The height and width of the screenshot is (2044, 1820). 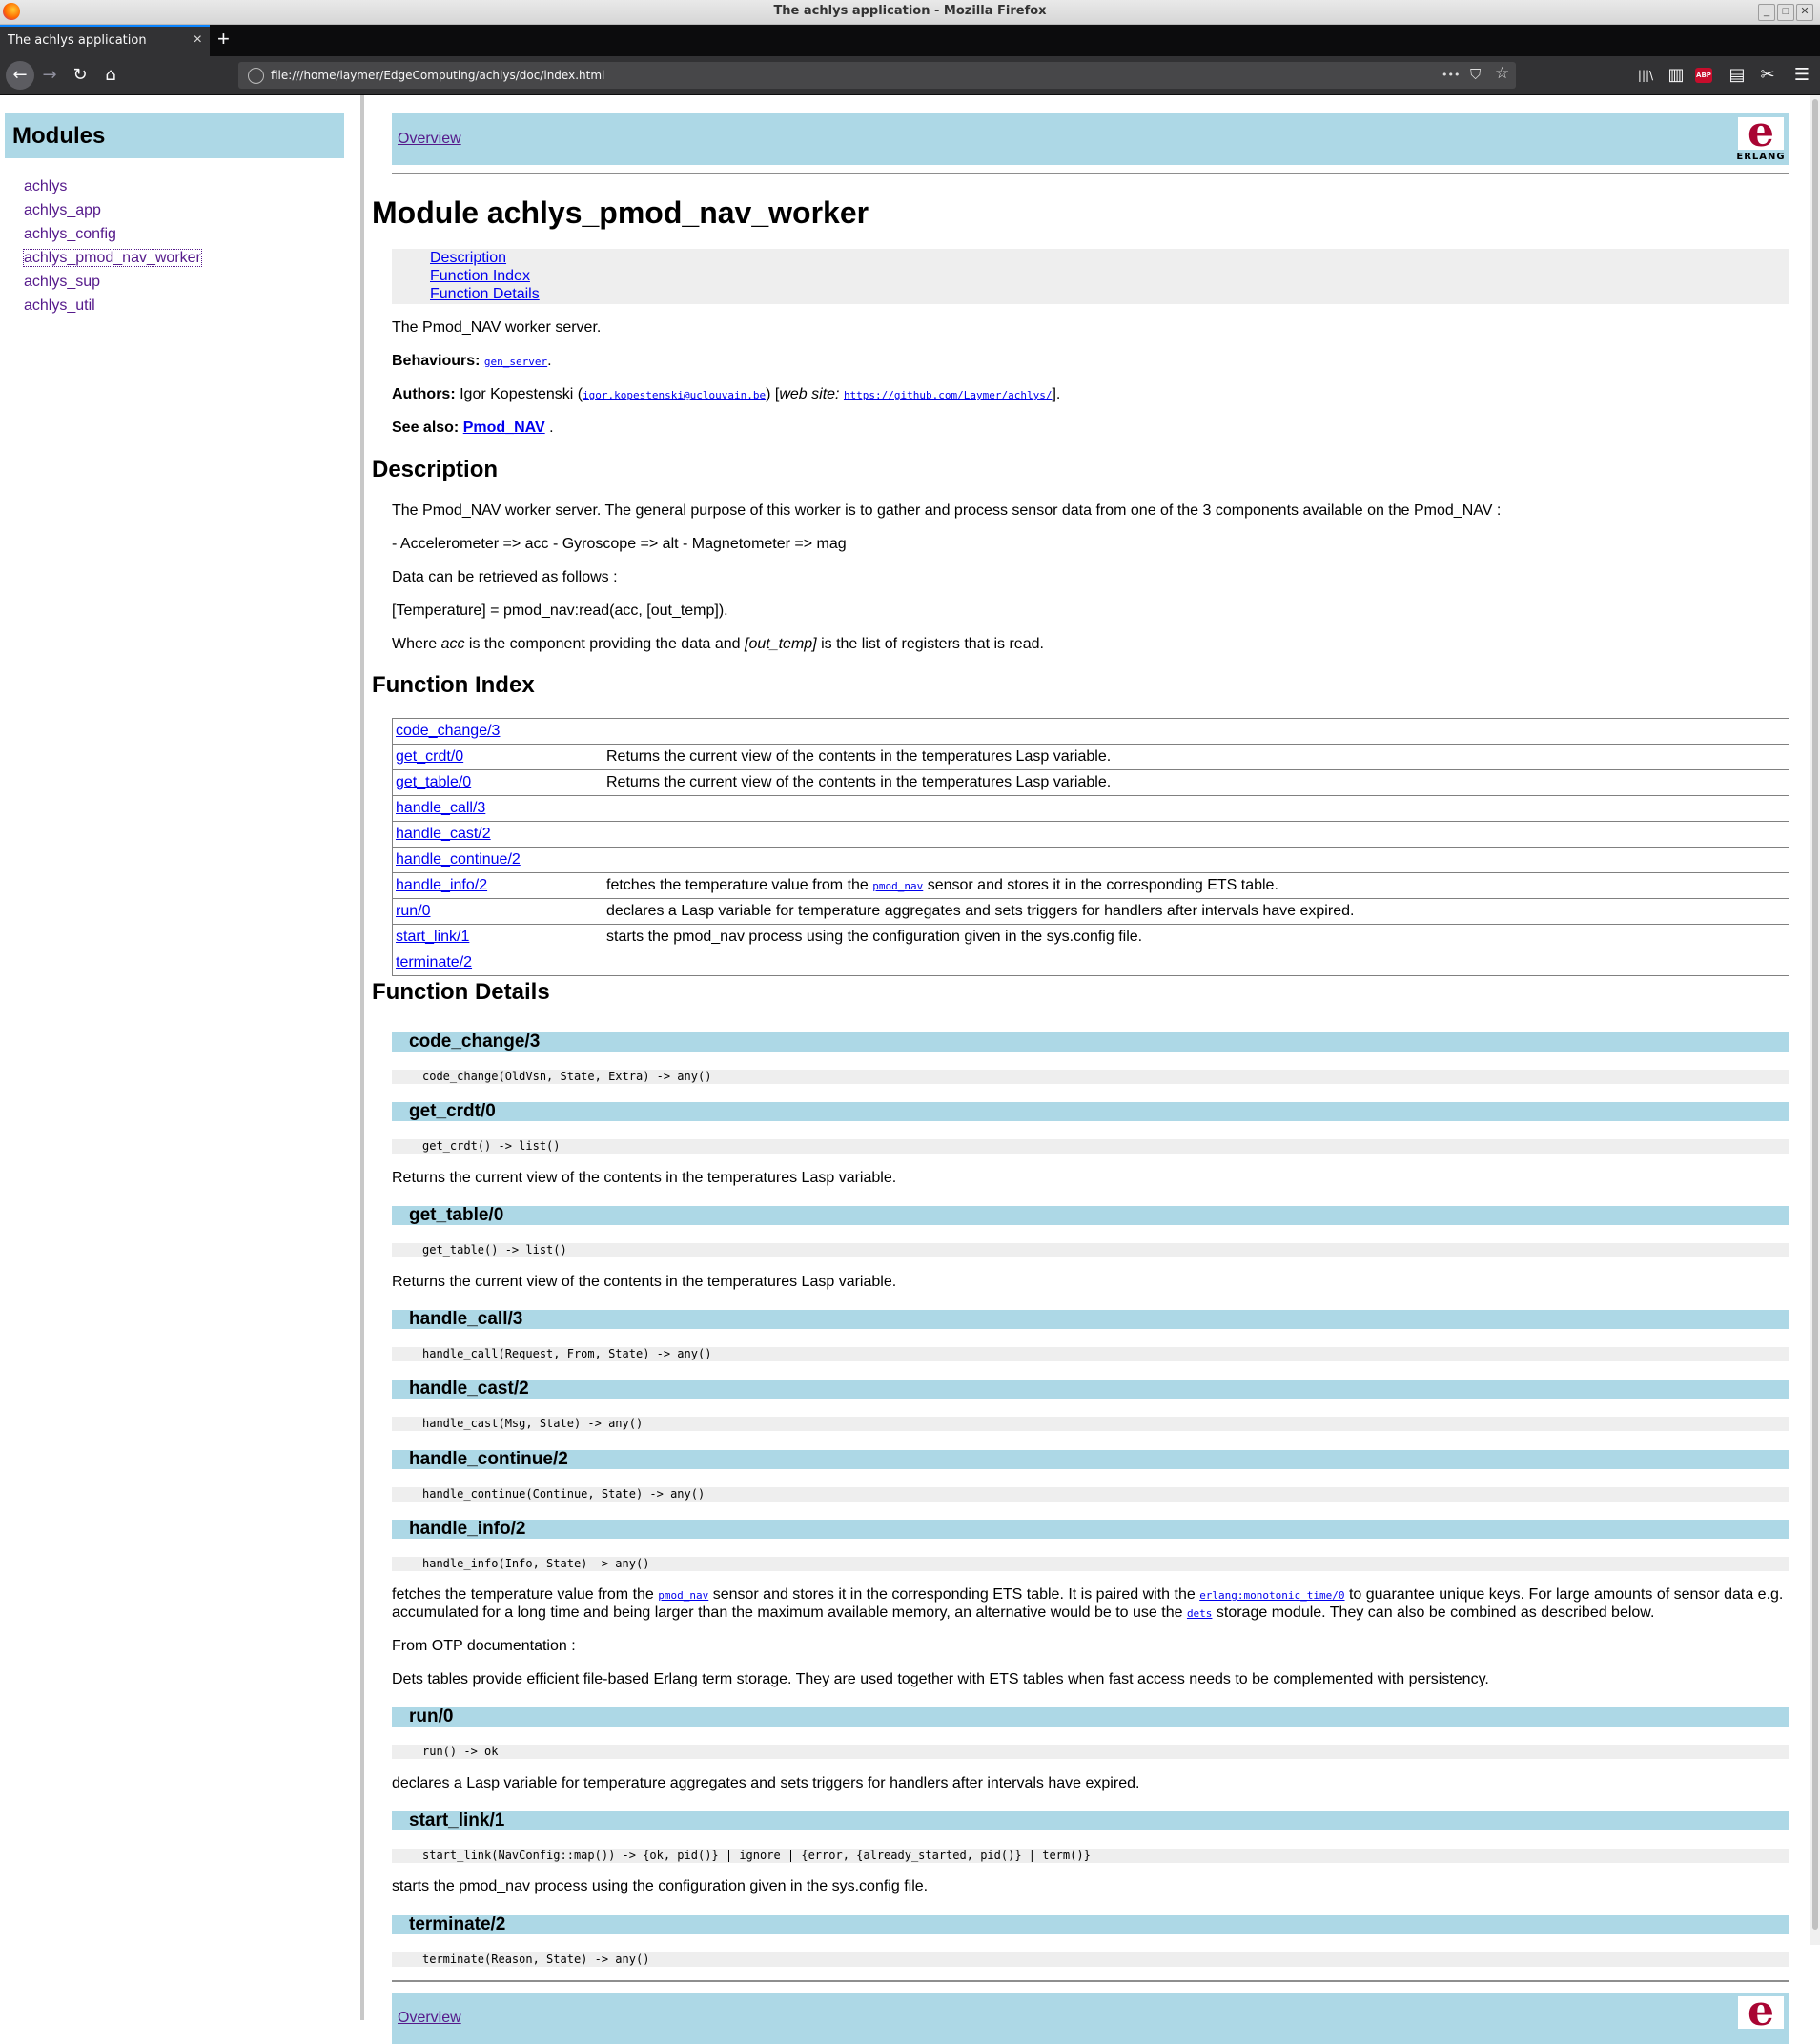 What do you see at coordinates (674, 395) in the screenshot?
I see `author-email-link: igor.kopestenski@uclouvain.be` at bounding box center [674, 395].